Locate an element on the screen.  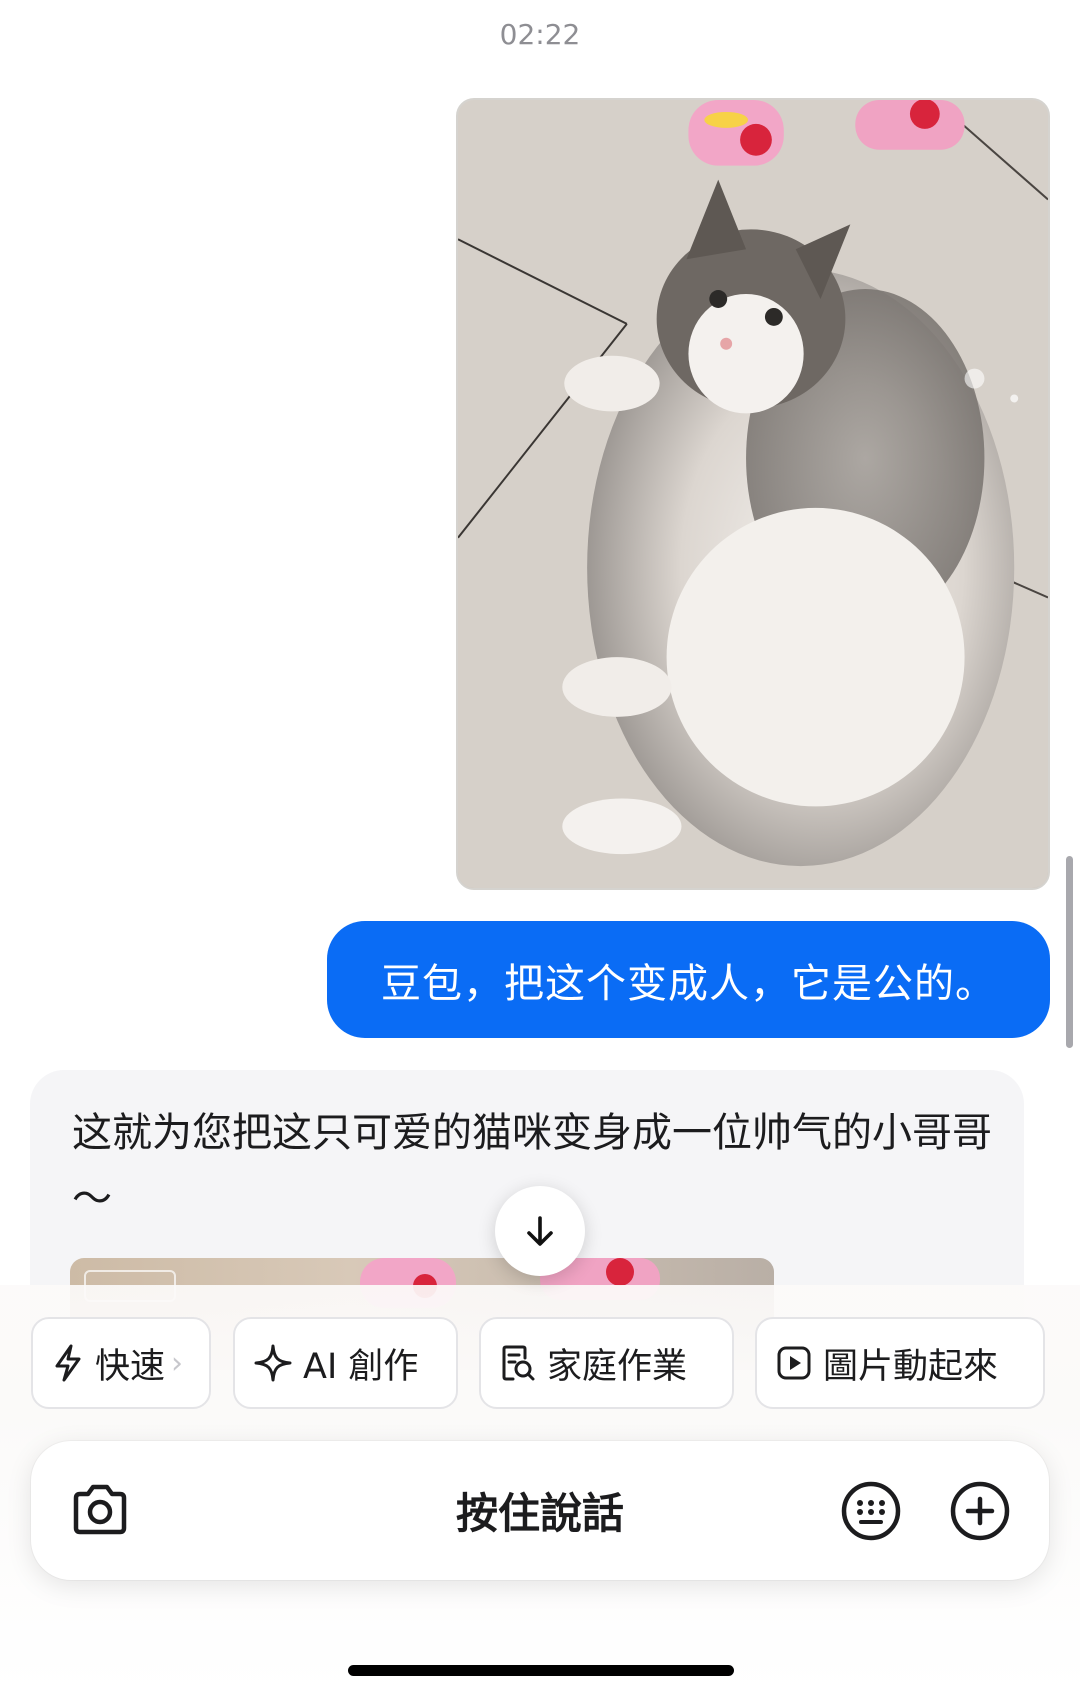
scrollbar is located at coordinates (1069, 952).